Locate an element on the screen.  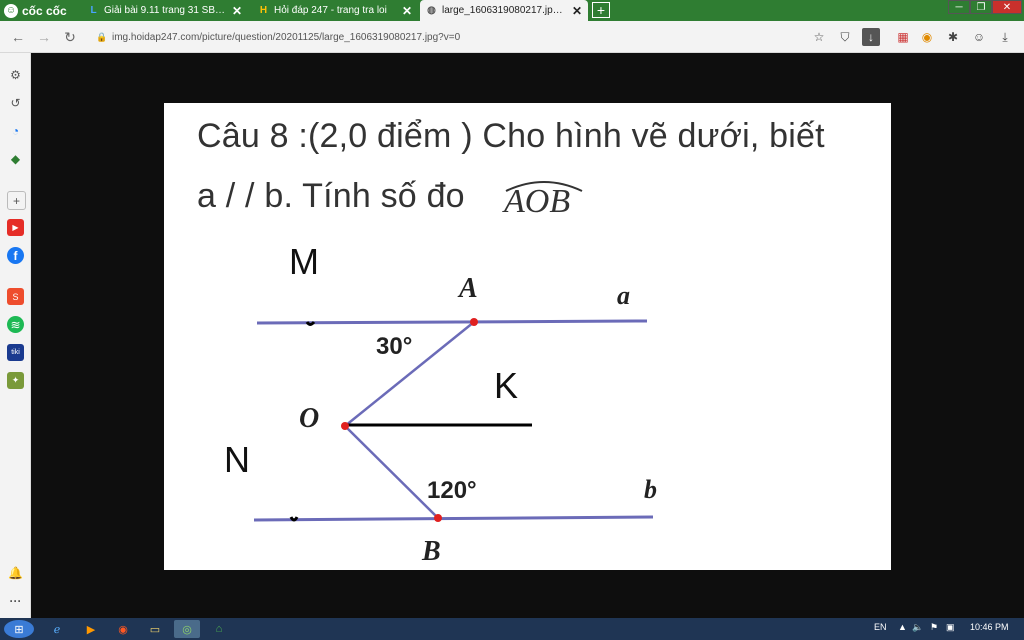
more-icon: ··· is located at coordinates (15, 600).